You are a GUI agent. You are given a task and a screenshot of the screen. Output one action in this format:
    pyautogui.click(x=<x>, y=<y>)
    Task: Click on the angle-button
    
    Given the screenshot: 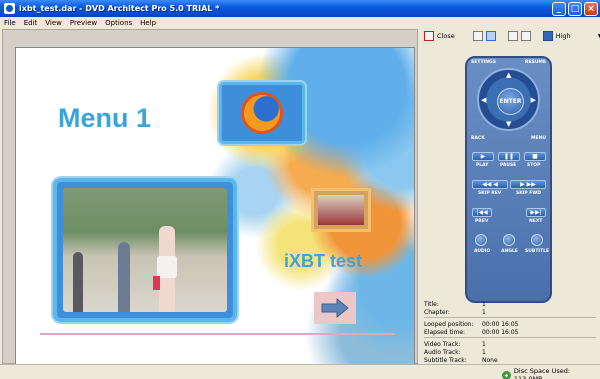 What is the action you would take?
    pyautogui.click(x=509, y=240)
    